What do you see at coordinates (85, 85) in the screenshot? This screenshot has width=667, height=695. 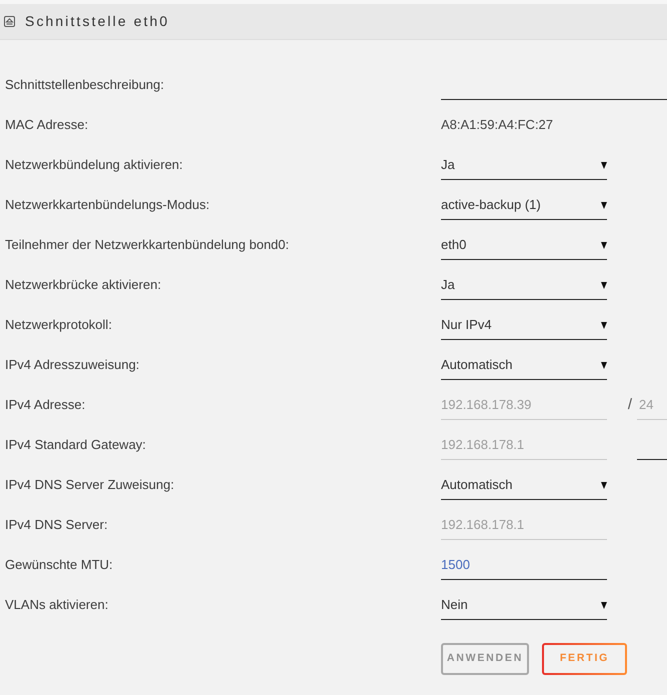 I see `field-label: Schnittstellenbeschreibung:` at bounding box center [85, 85].